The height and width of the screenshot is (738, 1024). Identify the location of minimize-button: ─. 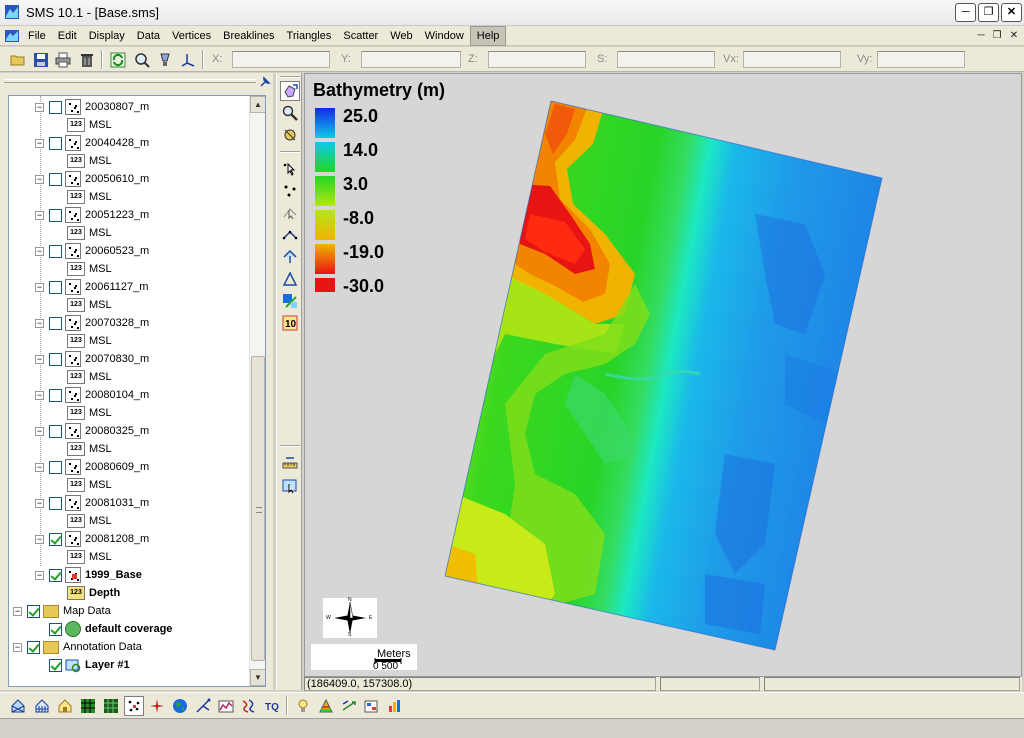
(965, 12).